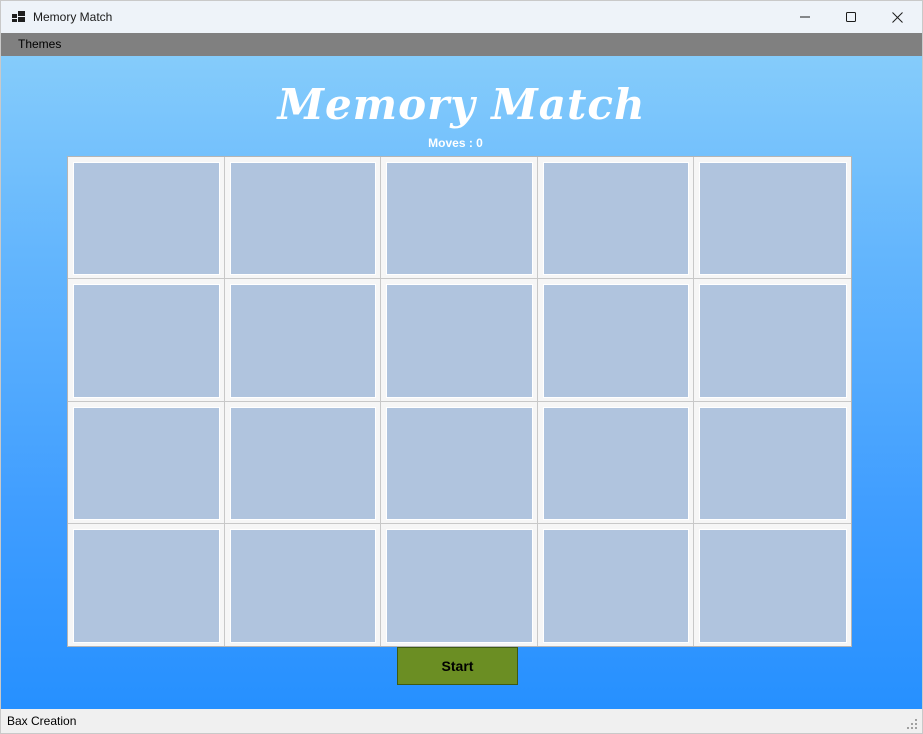 The height and width of the screenshot is (734, 923). Describe the element at coordinates (457, 666) in the screenshot. I see `start-button: Start` at that location.